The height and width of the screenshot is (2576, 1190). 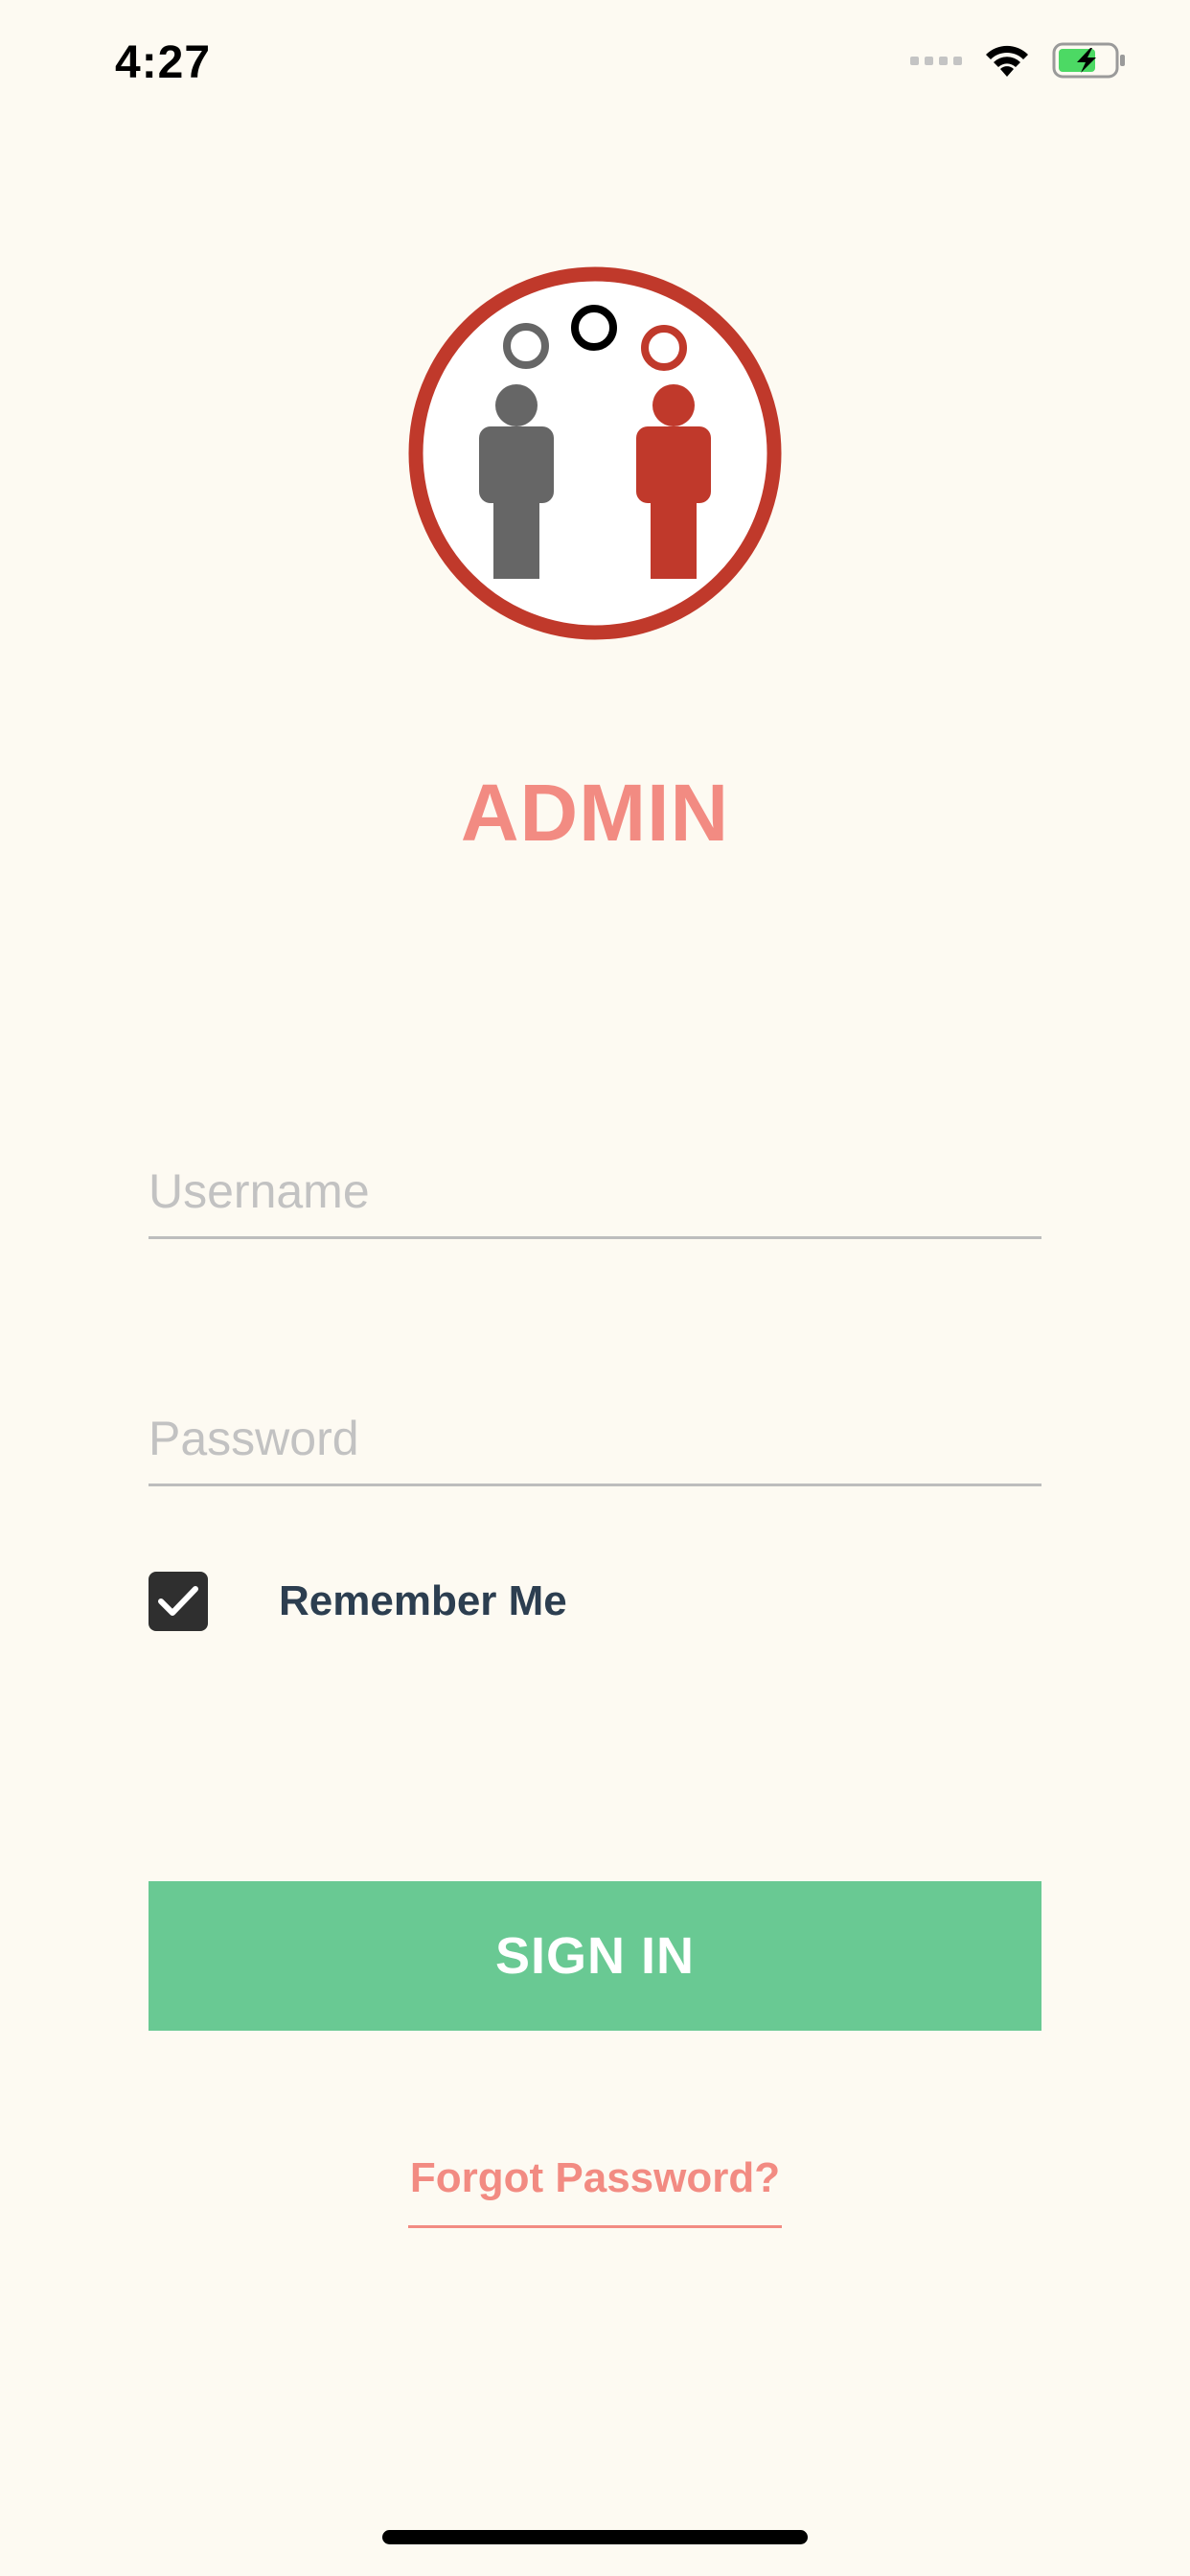 I want to click on status-time: 4:27, so click(x=163, y=63).